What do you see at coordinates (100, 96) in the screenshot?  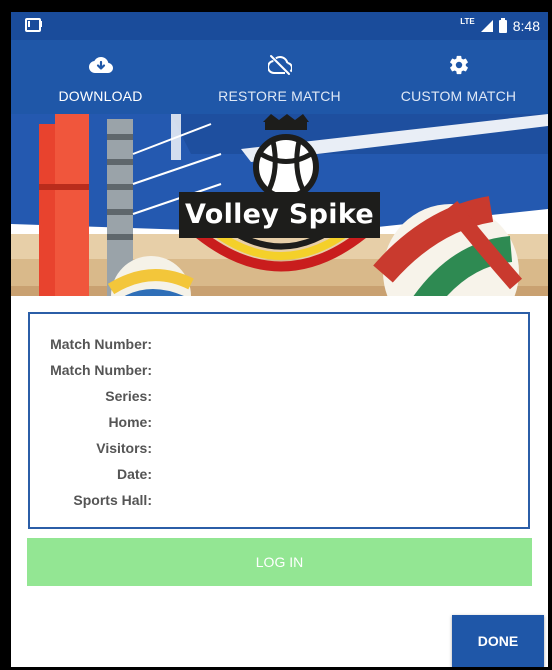 I see `tab-download-label: DOWNLOAD` at bounding box center [100, 96].